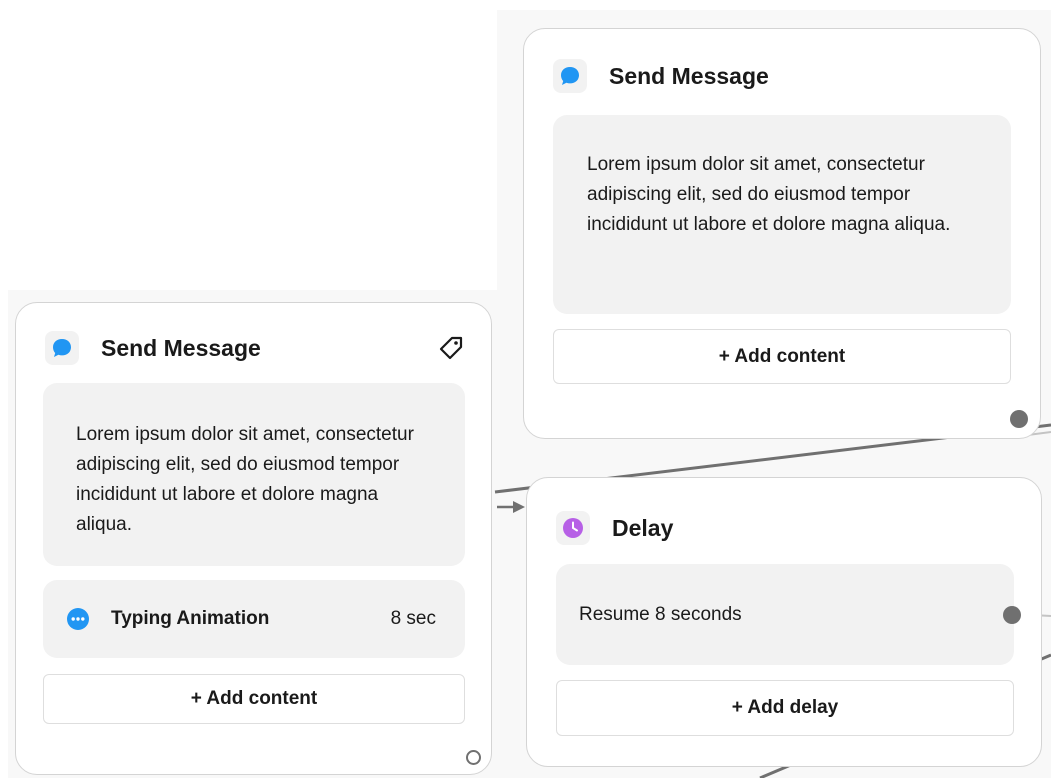 The image size is (1051, 778). Describe the element at coordinates (451, 348) in the screenshot. I see `tag-icon` at that location.